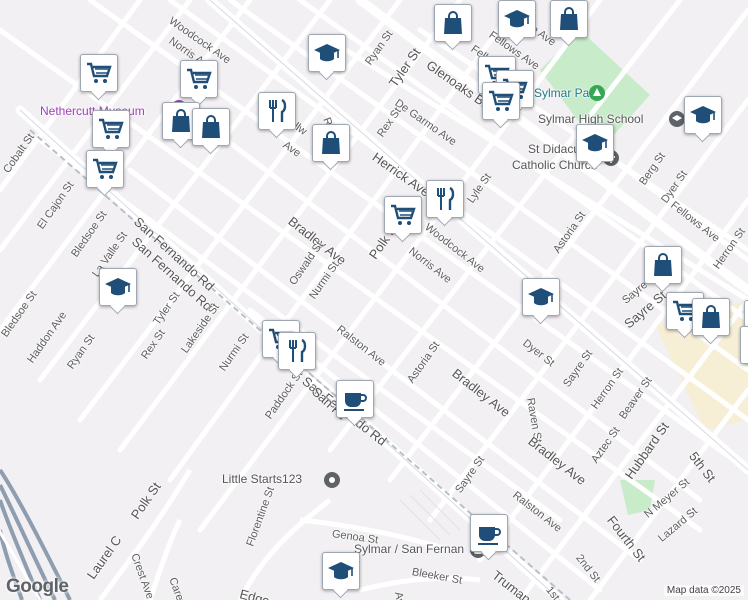 This screenshot has height=600, width=748. Describe the element at coordinates (597, 93) in the screenshot. I see `park-tree-icon` at that location.